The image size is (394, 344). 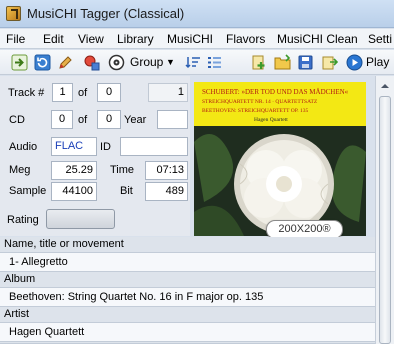 What do you see at coordinates (255, 111) in the screenshot?
I see `cover-beethoven-line: BEETHOVEN: STREICHQUARTETT OP. 135` at bounding box center [255, 111].